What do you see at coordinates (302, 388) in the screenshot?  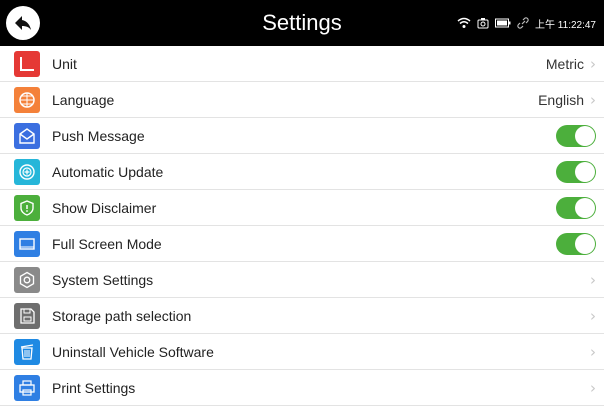 I see `row-print-settings: Print Settings ›` at bounding box center [302, 388].